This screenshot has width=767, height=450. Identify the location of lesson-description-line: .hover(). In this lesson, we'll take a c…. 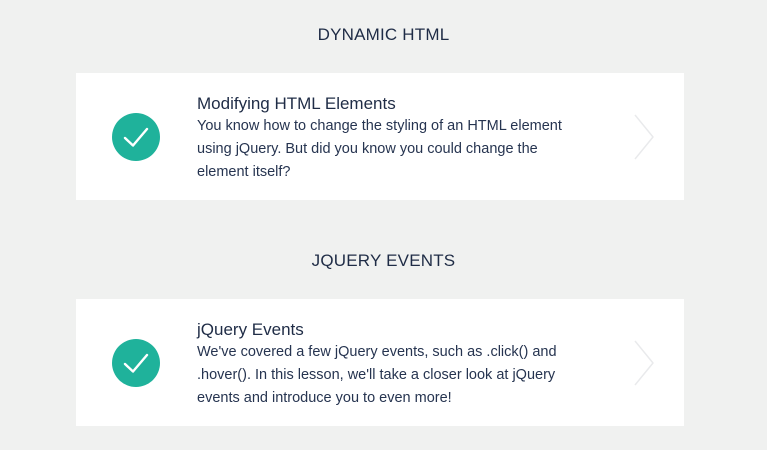
(376, 375).